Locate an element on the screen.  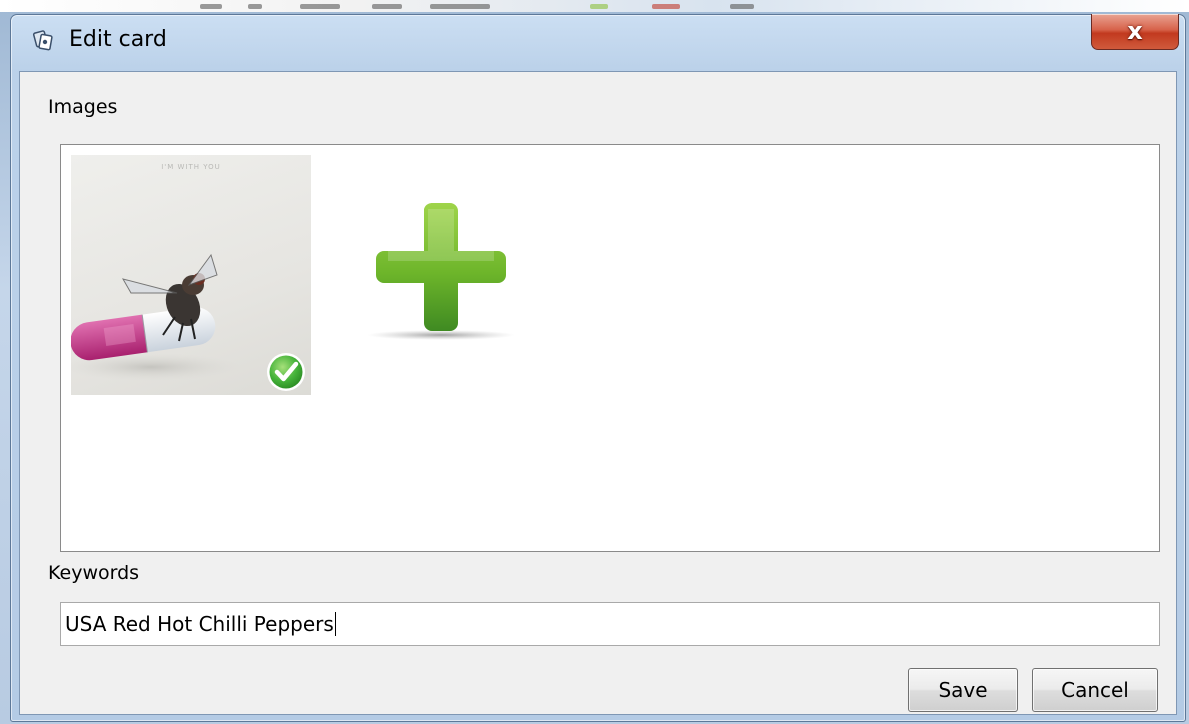
close-icon: x is located at coordinates (1135, 30).